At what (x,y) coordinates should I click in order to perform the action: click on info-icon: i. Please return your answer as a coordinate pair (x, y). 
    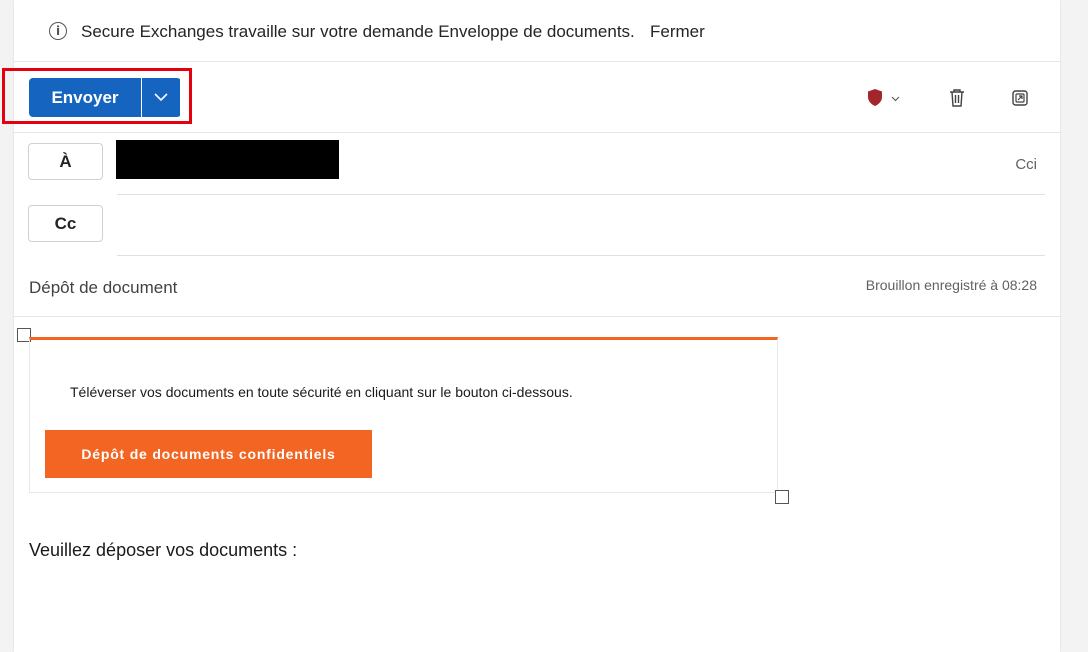
    Looking at the image, I should click on (58, 31).